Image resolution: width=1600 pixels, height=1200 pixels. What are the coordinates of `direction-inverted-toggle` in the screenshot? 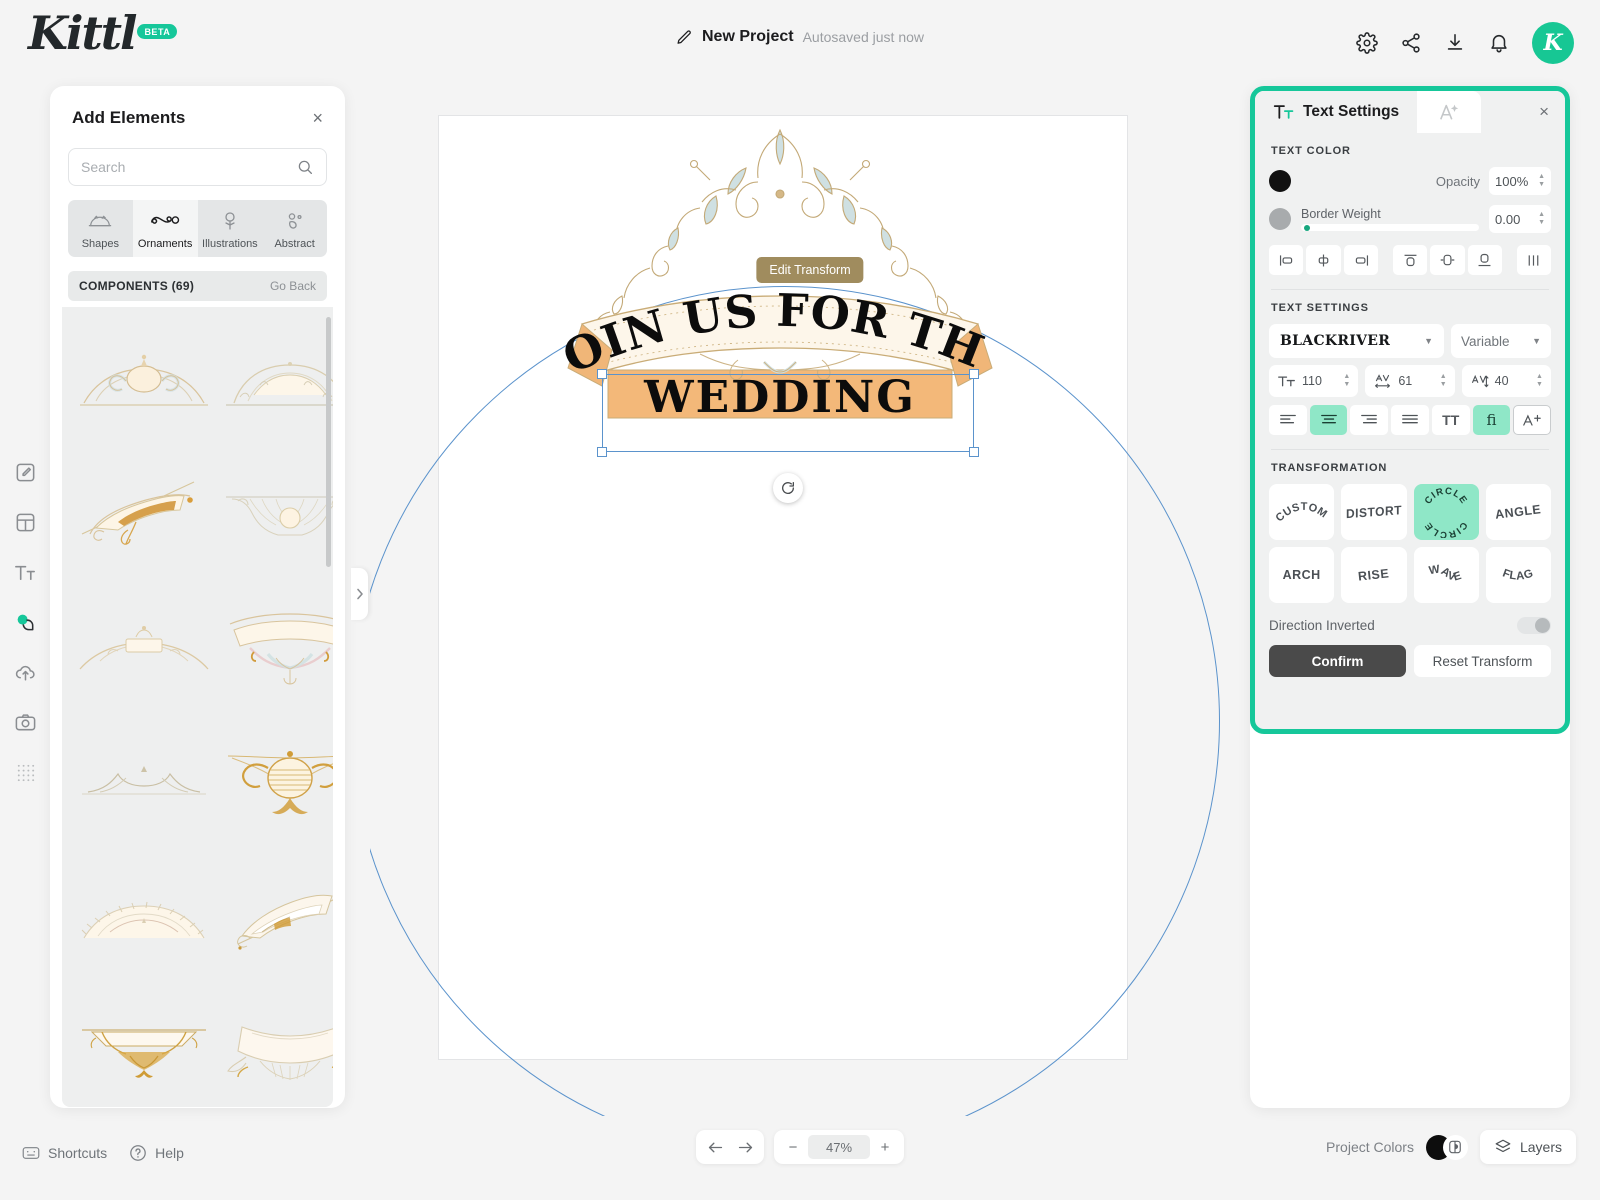 It's located at (1534, 625).